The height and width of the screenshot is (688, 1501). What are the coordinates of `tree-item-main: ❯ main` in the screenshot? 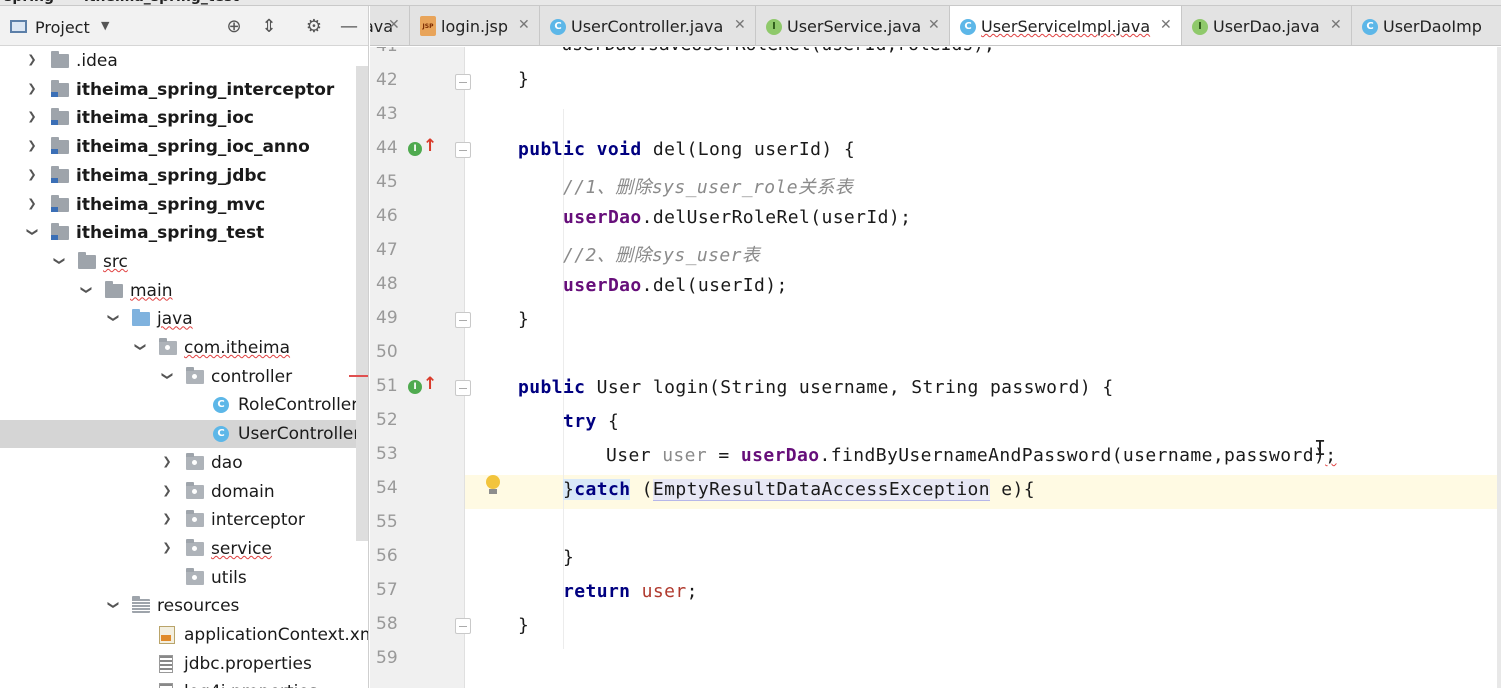 It's located at (180, 291).